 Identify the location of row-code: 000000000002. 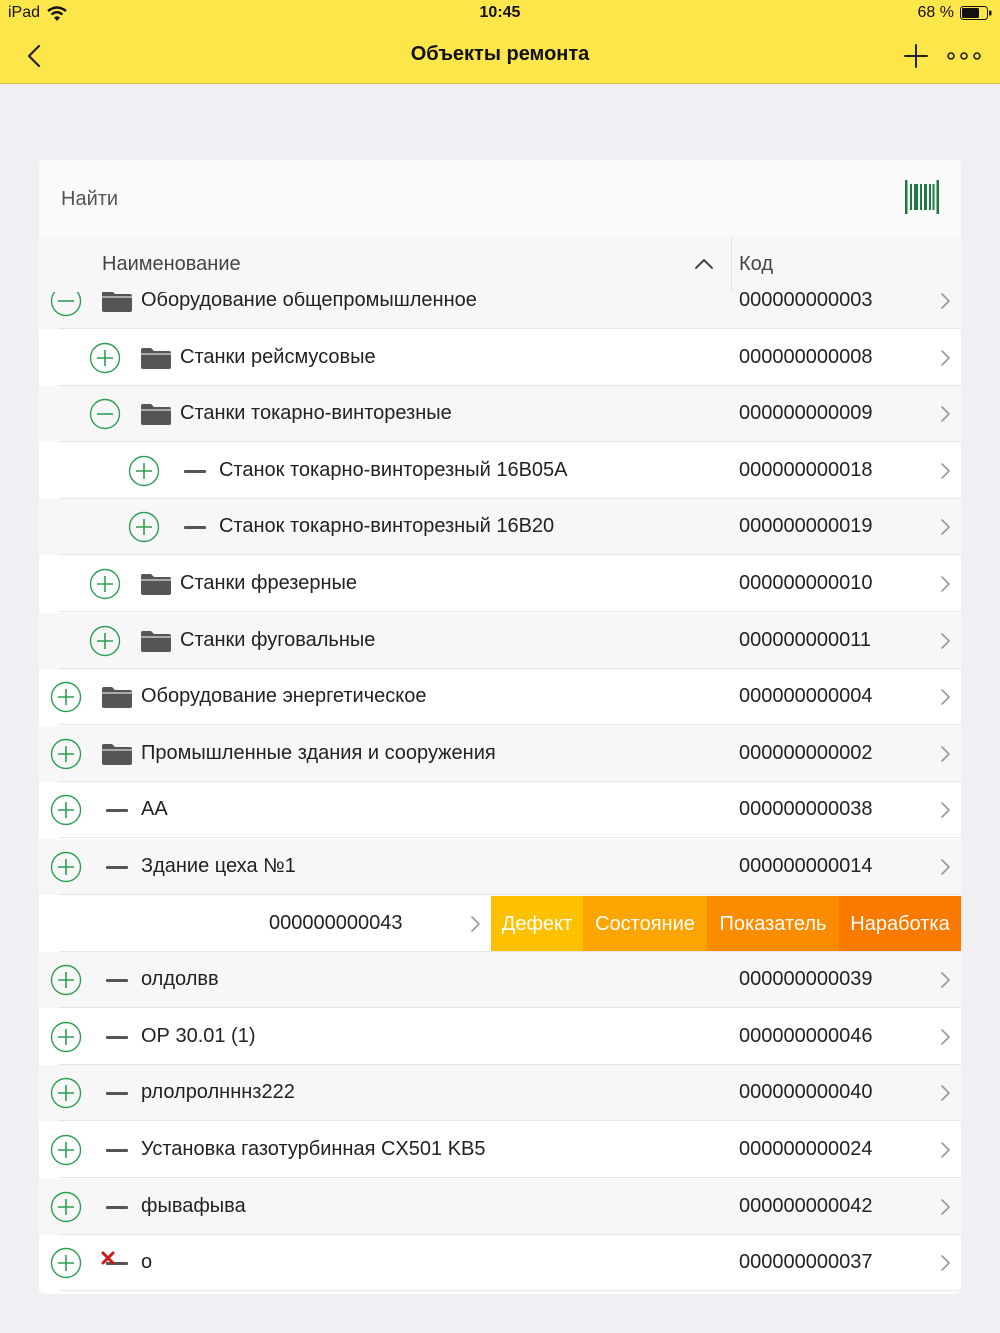
(806, 752).